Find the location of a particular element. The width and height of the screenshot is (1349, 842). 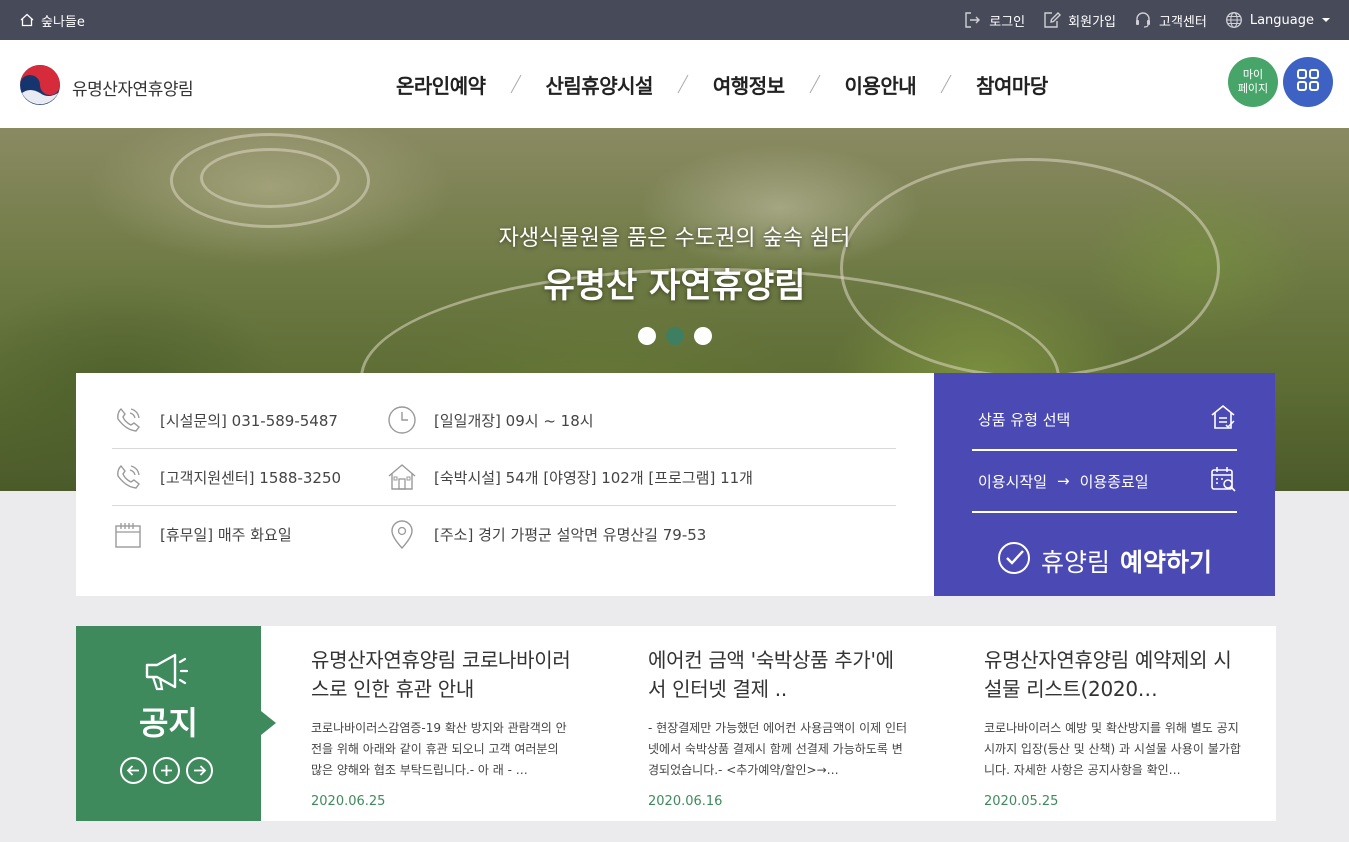

notice-title: 공지 is located at coordinates (168, 723).